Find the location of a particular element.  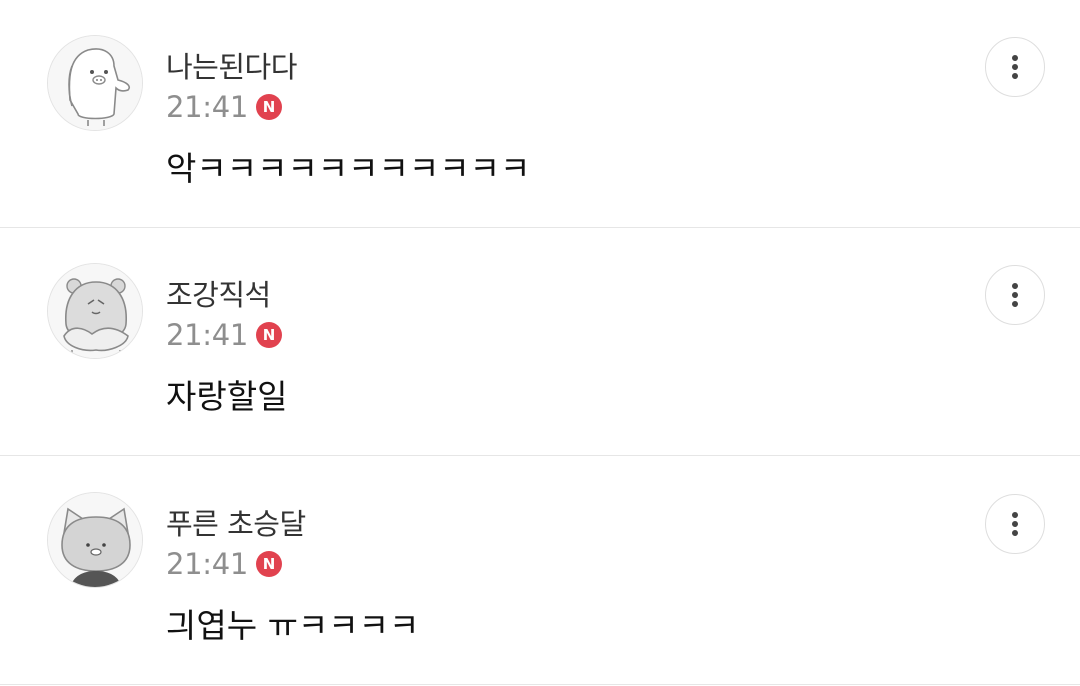

author-name: 나는된다다 is located at coordinates (231, 65).